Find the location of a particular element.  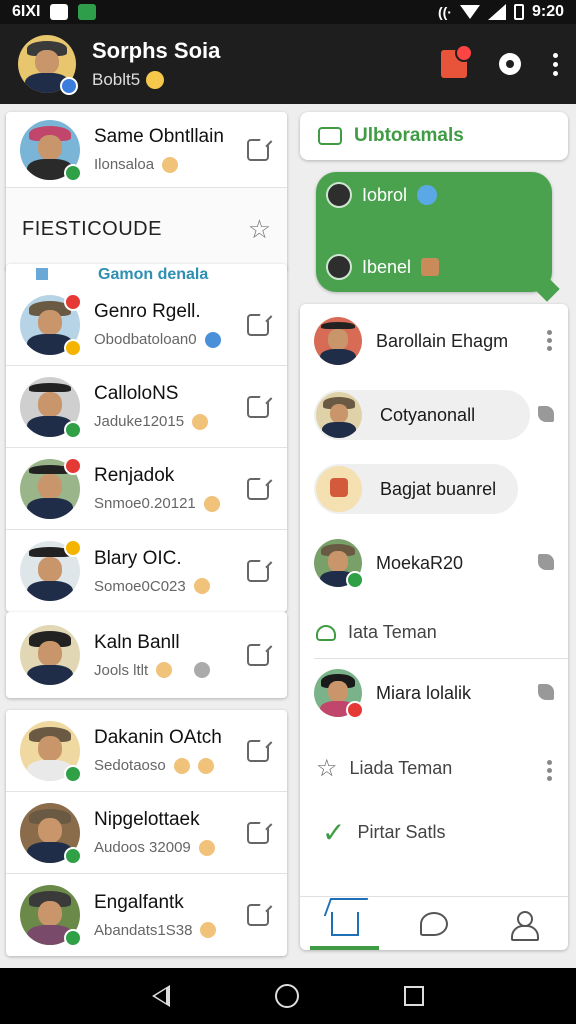

contact-name: Blary OIC. is located at coordinates (138, 558).